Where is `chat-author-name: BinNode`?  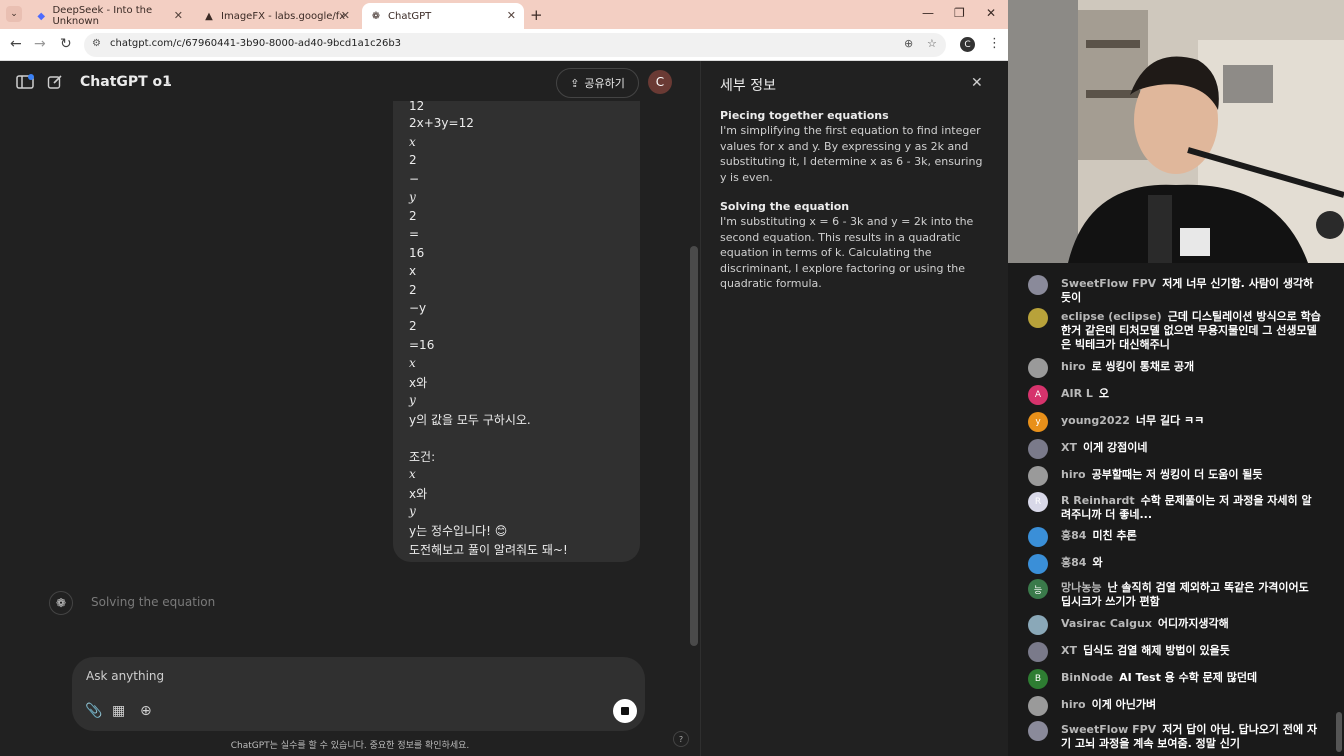 chat-author-name: BinNode is located at coordinates (1087, 677).